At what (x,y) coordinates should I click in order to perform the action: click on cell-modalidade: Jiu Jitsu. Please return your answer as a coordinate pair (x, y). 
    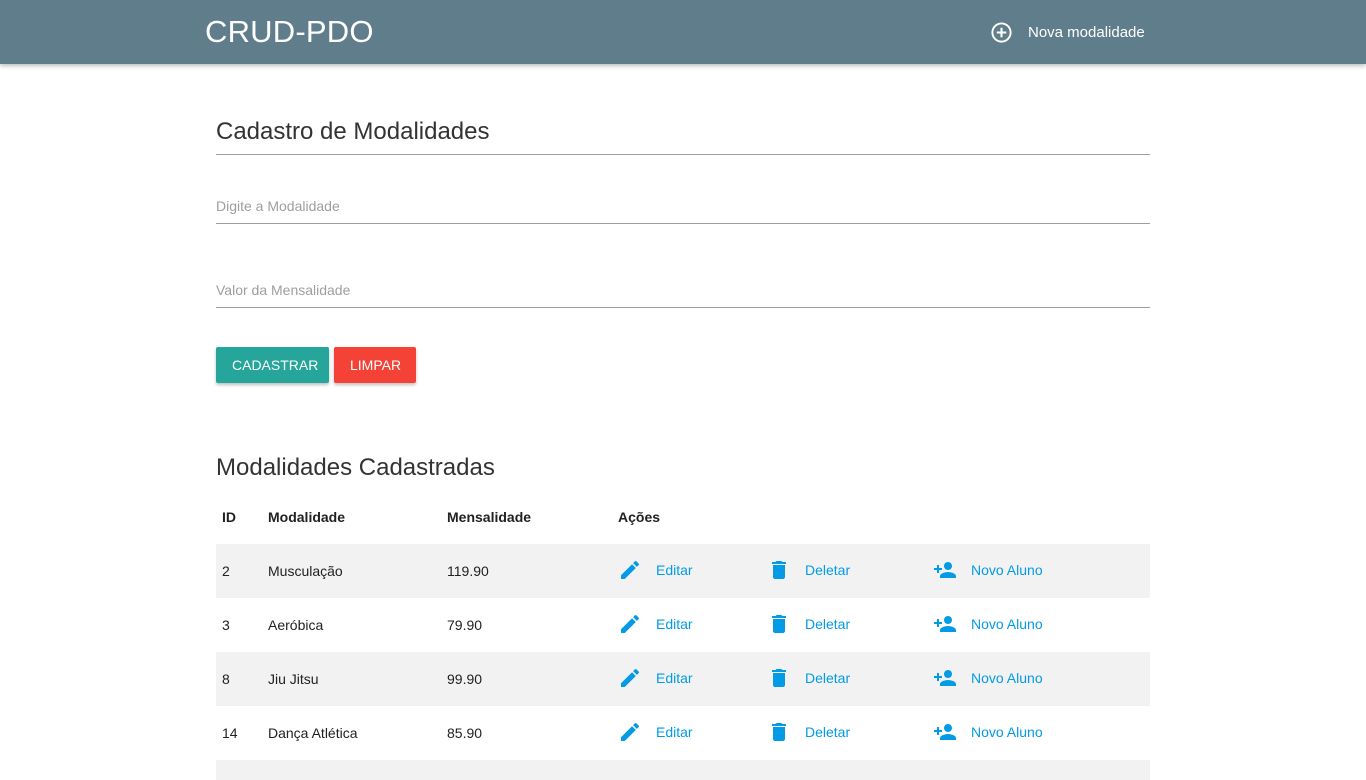
    Looking at the image, I should click on (351, 679).